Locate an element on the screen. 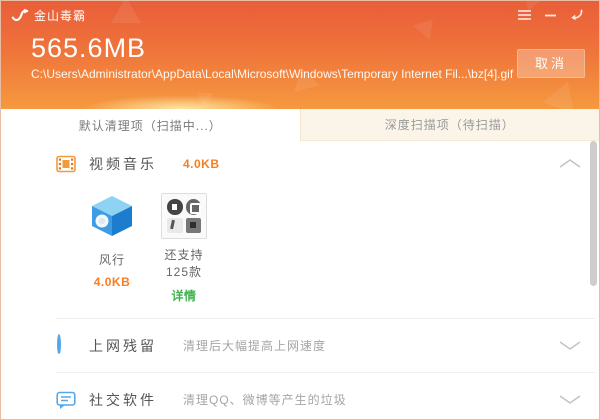 Image resolution: width=600 pixels, height=420 pixels. duba-logo-icon is located at coordinates (20, 15).